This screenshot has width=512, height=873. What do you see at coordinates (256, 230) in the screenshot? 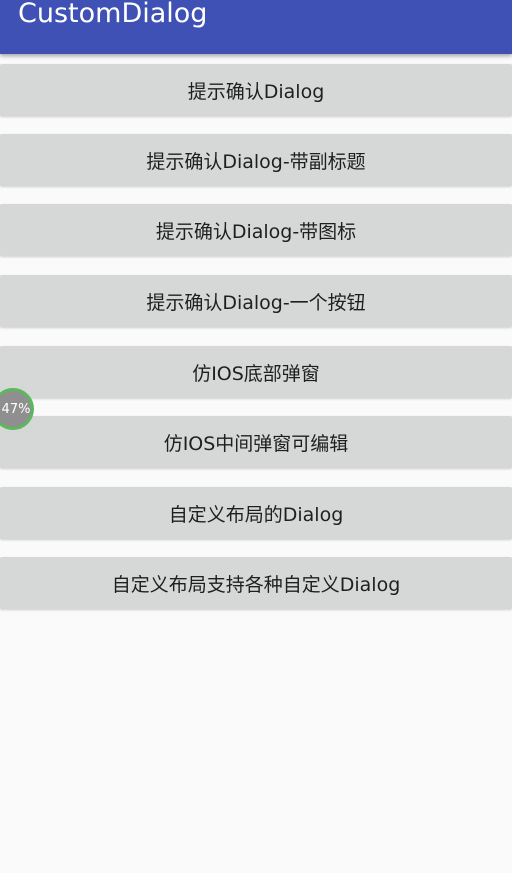
I see `confirm-dialog-icon-button: 提示确认Dialog-带图标` at bounding box center [256, 230].